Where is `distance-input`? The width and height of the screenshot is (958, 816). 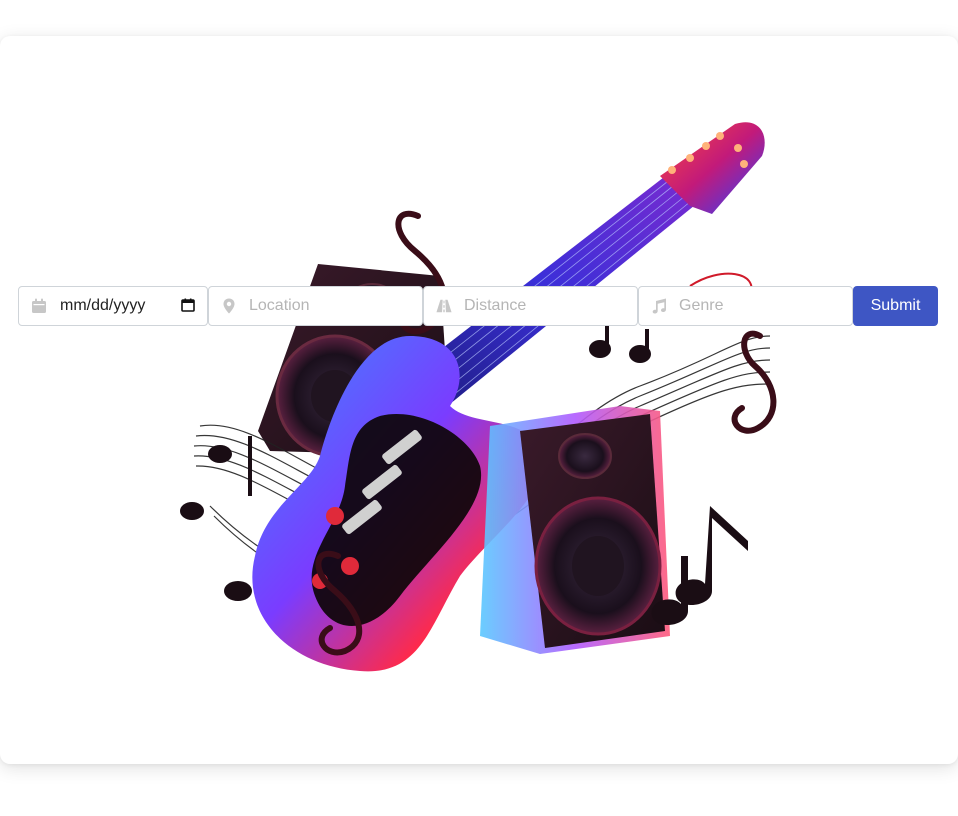
distance-input is located at coordinates (530, 306).